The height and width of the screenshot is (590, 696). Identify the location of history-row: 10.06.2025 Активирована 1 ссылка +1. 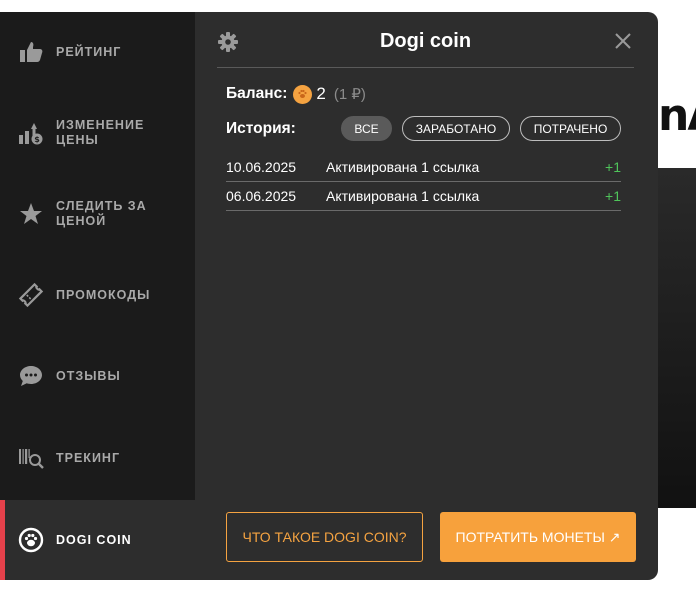
(423, 167).